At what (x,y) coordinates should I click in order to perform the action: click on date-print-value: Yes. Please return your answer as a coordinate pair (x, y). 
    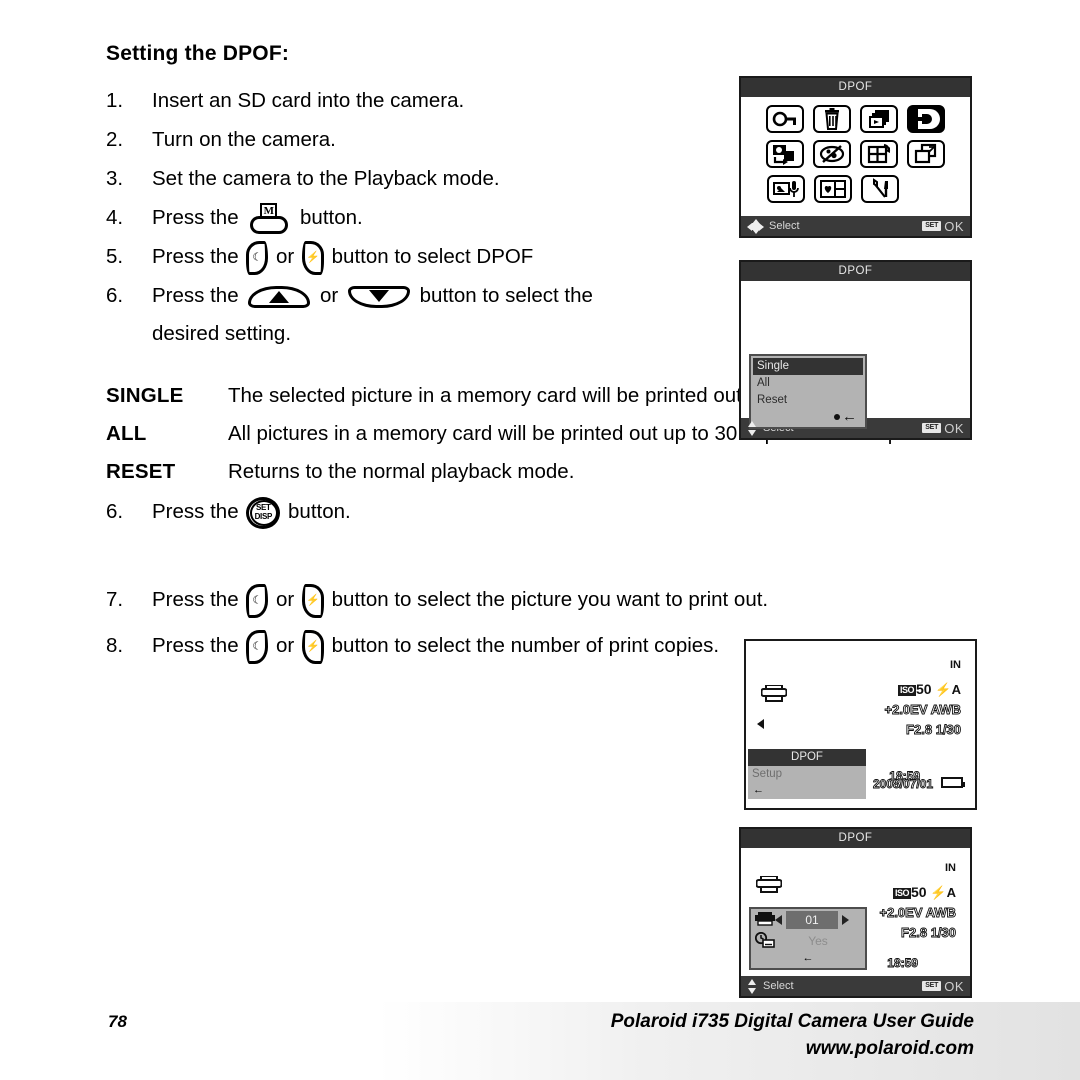
    Looking at the image, I should click on (818, 941).